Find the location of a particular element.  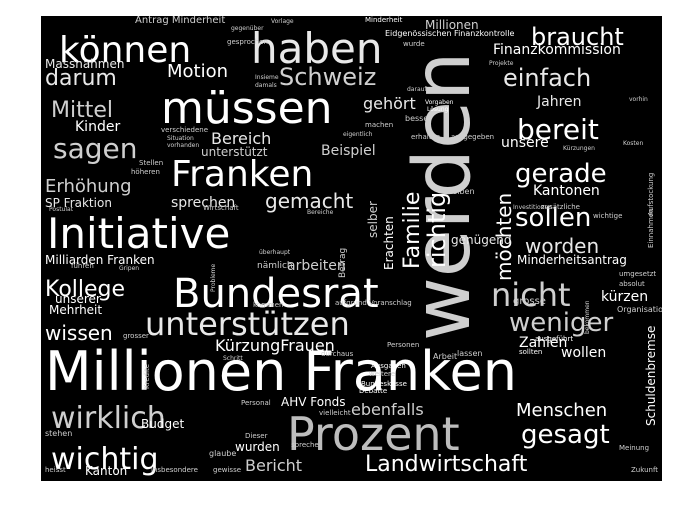

cloud-word-zukunft: Zukunft is located at coordinates (644, 470).